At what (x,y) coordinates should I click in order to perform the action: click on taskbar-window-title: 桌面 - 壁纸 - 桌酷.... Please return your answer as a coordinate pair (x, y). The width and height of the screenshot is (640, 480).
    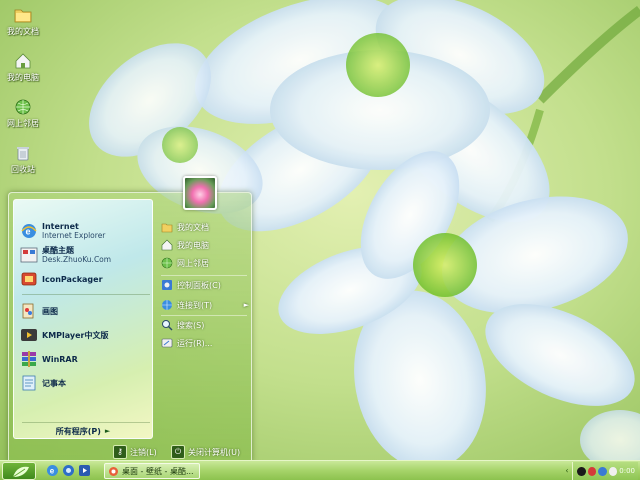
    Looking at the image, I should click on (158, 471).